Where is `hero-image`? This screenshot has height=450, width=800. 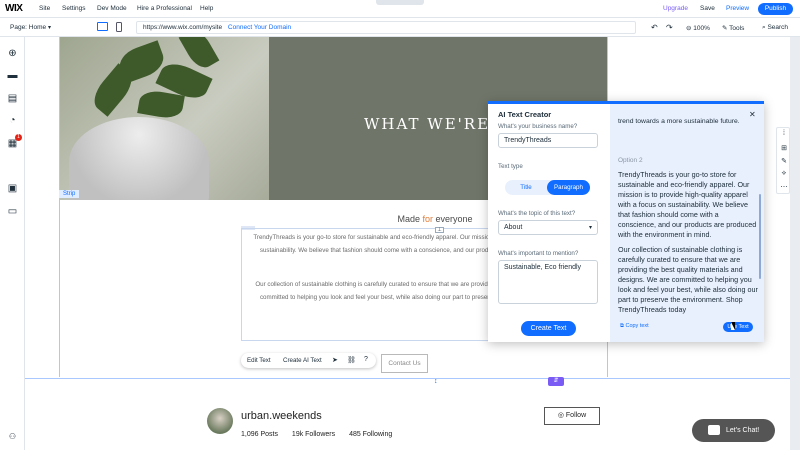
hero-image is located at coordinates (164, 118).